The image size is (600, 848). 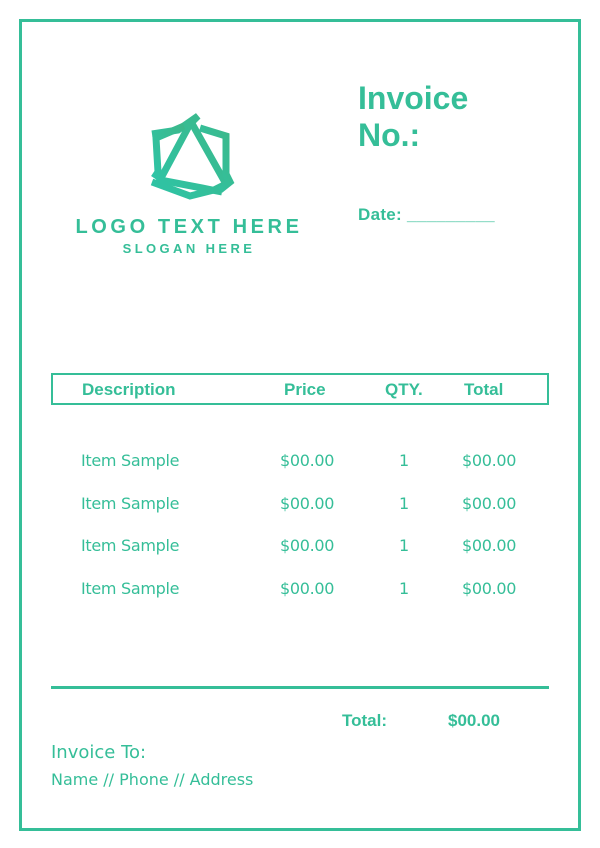 What do you see at coordinates (152, 779) in the screenshot?
I see `billing-contact-details: Name // Phone // Address` at bounding box center [152, 779].